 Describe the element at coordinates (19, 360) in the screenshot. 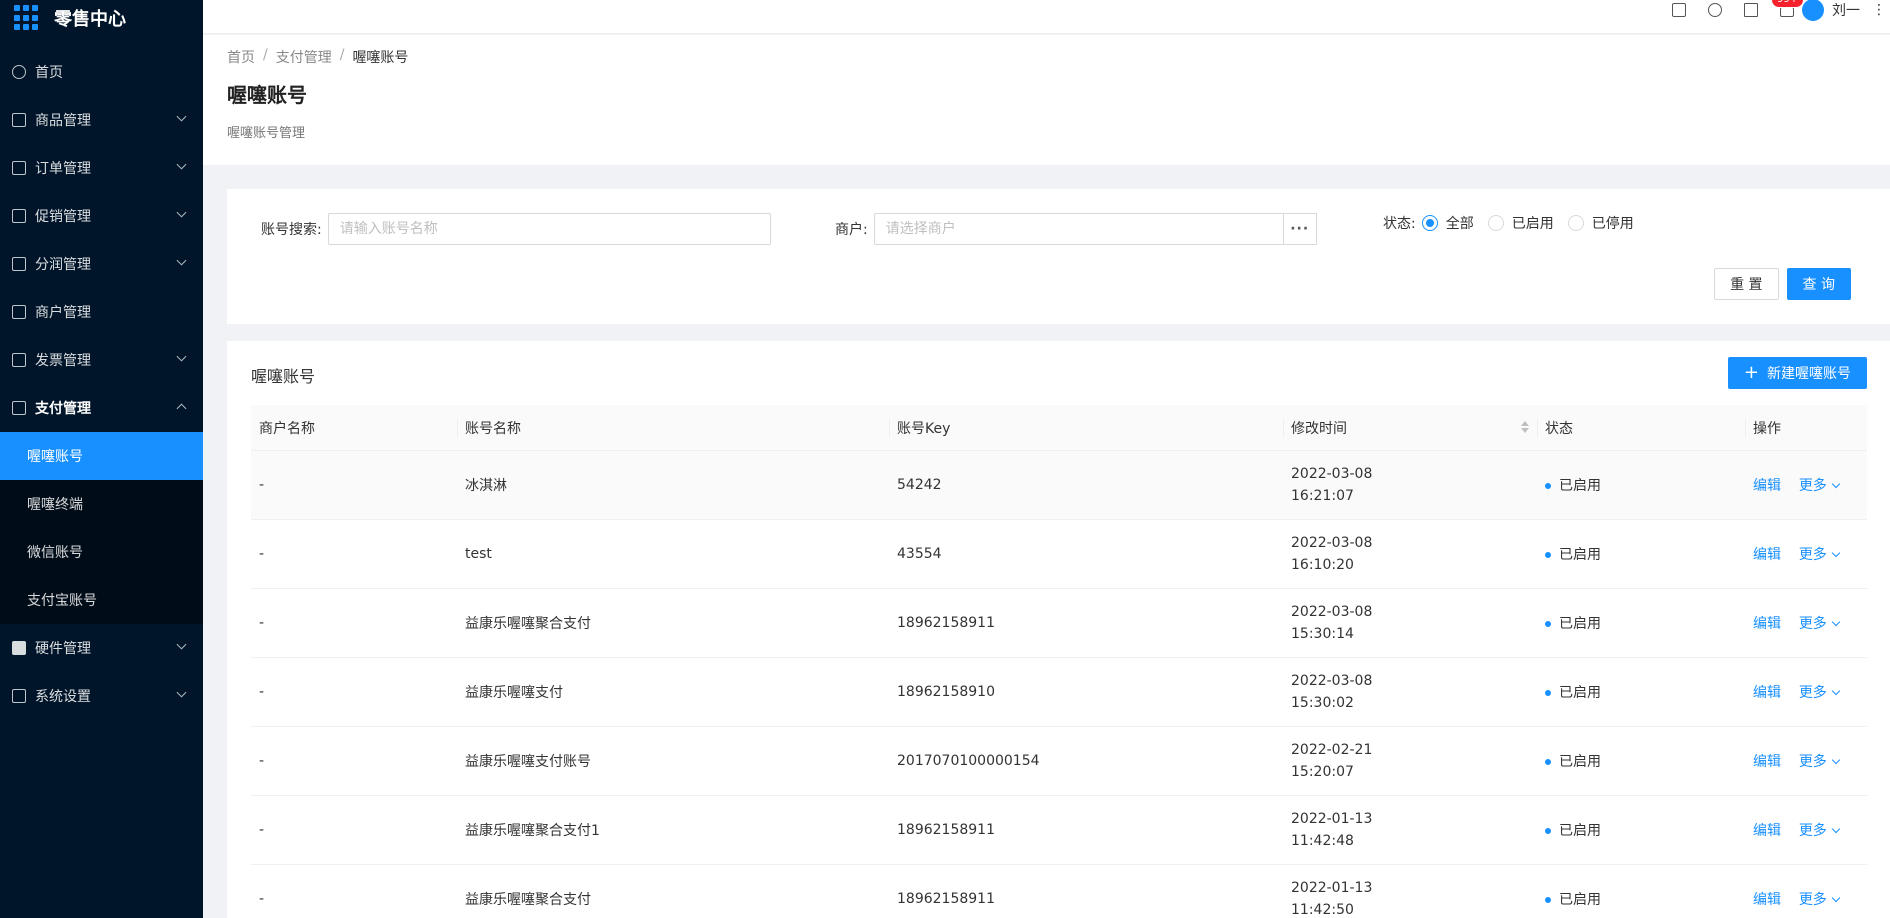

I see `file-icon` at that location.